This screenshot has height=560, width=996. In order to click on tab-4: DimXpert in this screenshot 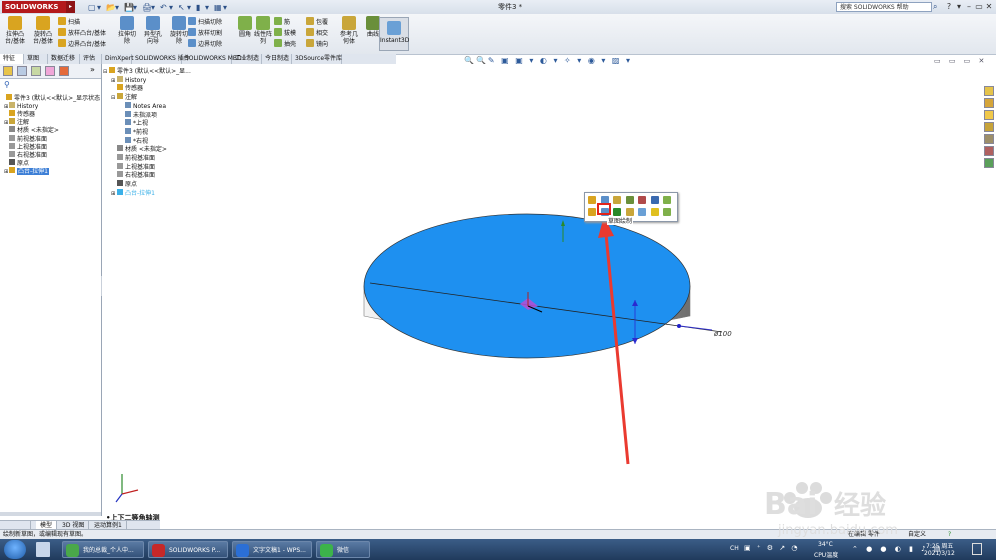, I will do `click(118, 59)`.